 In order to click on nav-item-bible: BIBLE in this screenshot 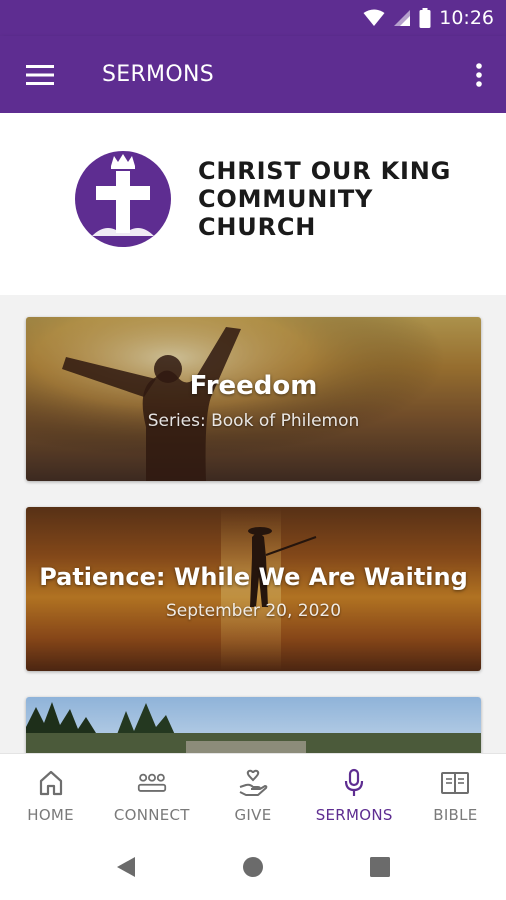, I will do `click(455, 793)`.